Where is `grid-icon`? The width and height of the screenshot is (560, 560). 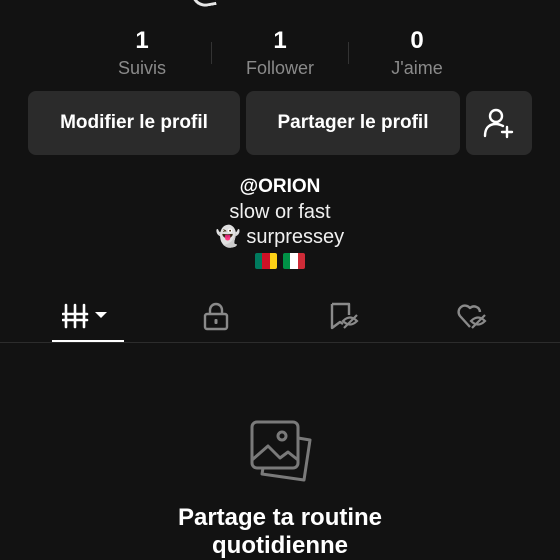
grid-icon is located at coordinates (84, 316).